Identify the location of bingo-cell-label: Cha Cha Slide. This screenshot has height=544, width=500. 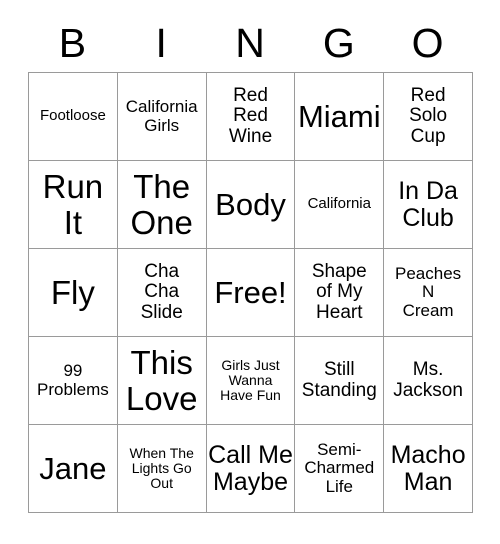
(161, 291).